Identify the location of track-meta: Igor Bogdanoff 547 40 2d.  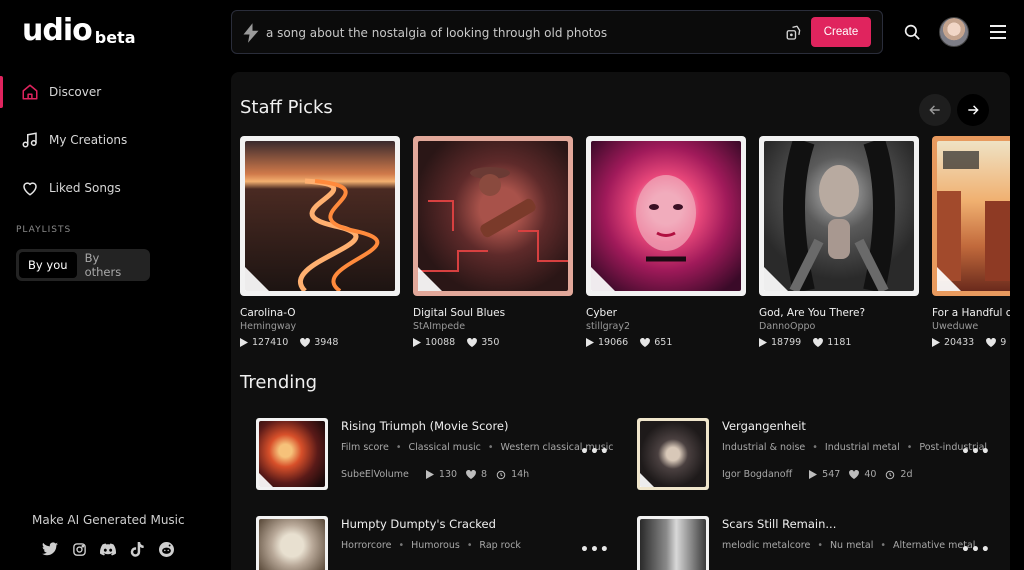
(817, 474).